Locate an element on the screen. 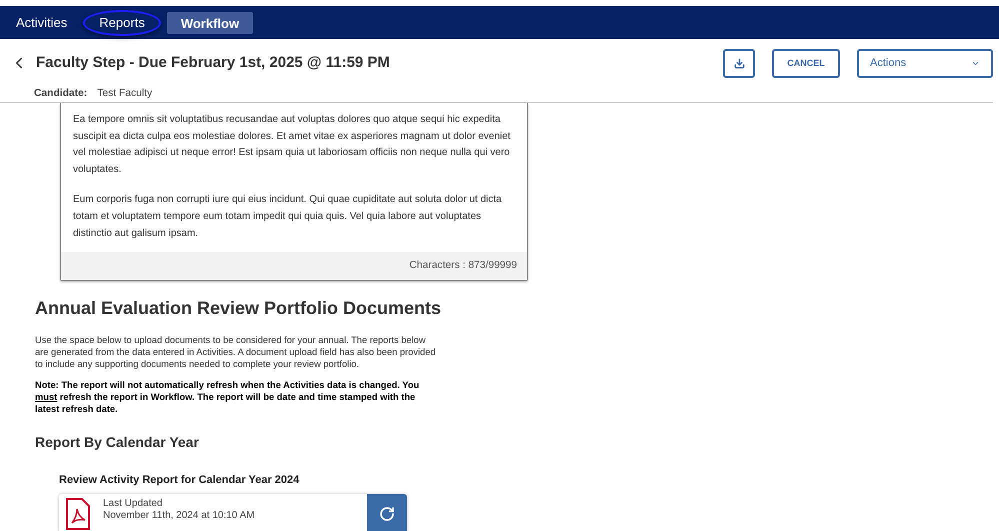  candidate-name: Test Faculty is located at coordinates (124, 93).